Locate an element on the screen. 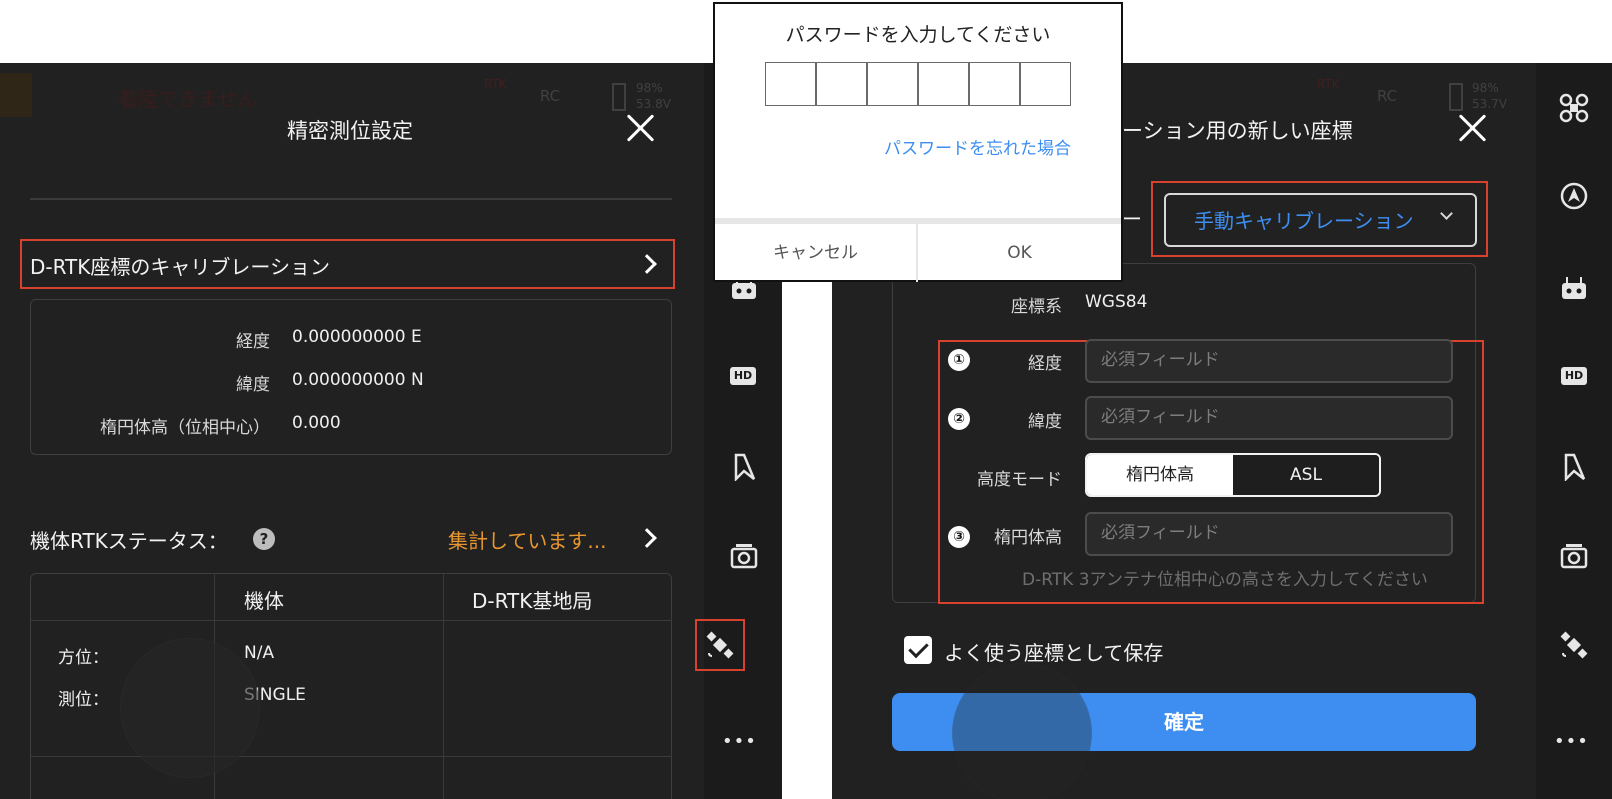  help-icon: ? is located at coordinates (264, 539).